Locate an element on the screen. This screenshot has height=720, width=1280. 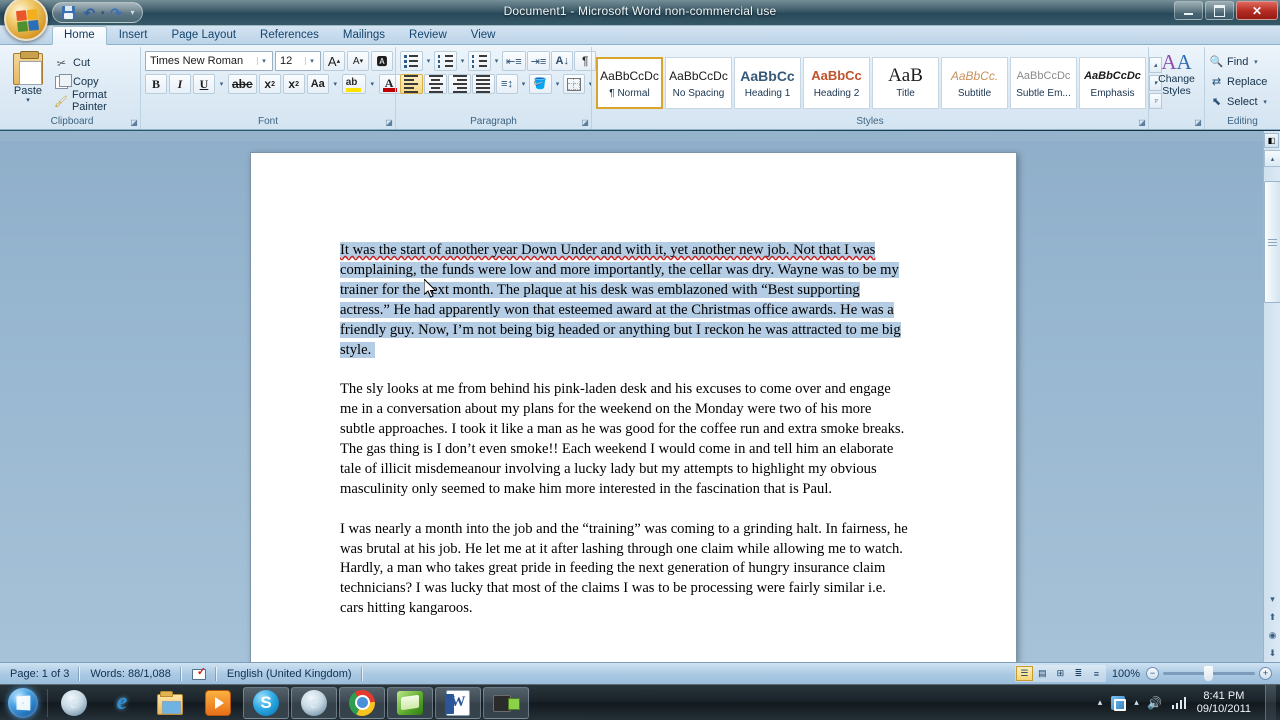
tab-references: References is located at coordinates (289, 35).